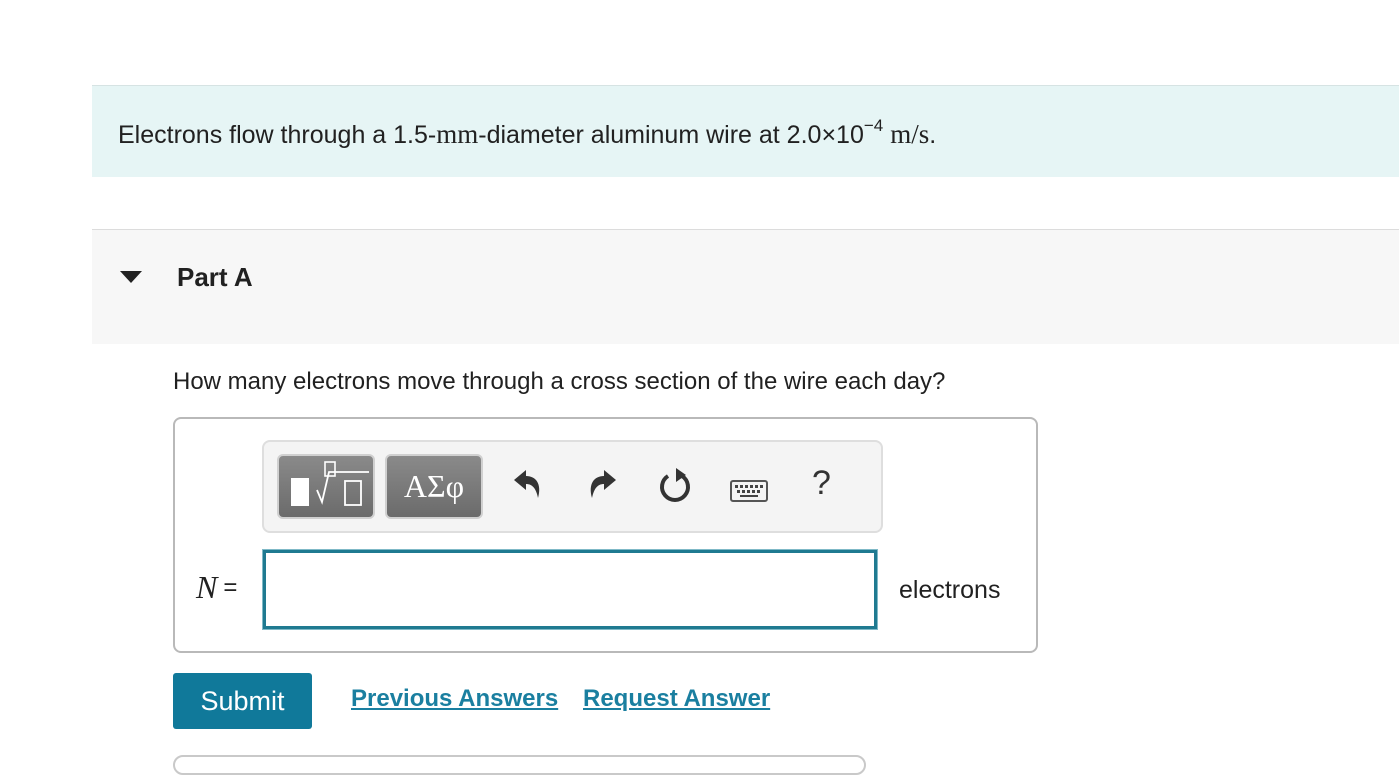 The height and width of the screenshot is (775, 1399). I want to click on answer-variable-label: N =, so click(216, 587).